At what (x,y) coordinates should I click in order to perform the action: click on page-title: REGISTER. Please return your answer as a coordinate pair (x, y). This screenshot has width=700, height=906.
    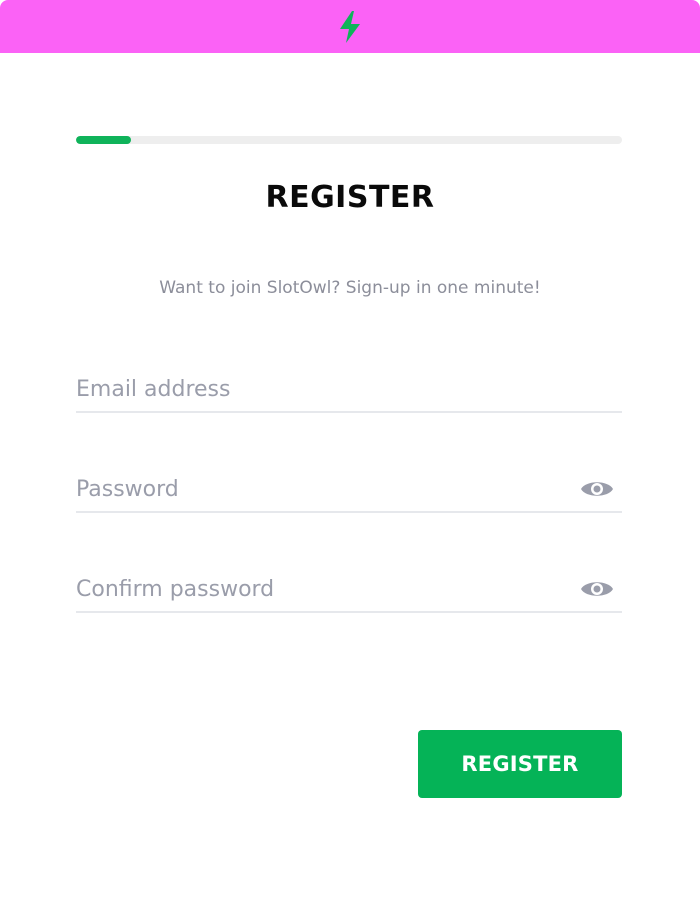
    Looking at the image, I should click on (350, 197).